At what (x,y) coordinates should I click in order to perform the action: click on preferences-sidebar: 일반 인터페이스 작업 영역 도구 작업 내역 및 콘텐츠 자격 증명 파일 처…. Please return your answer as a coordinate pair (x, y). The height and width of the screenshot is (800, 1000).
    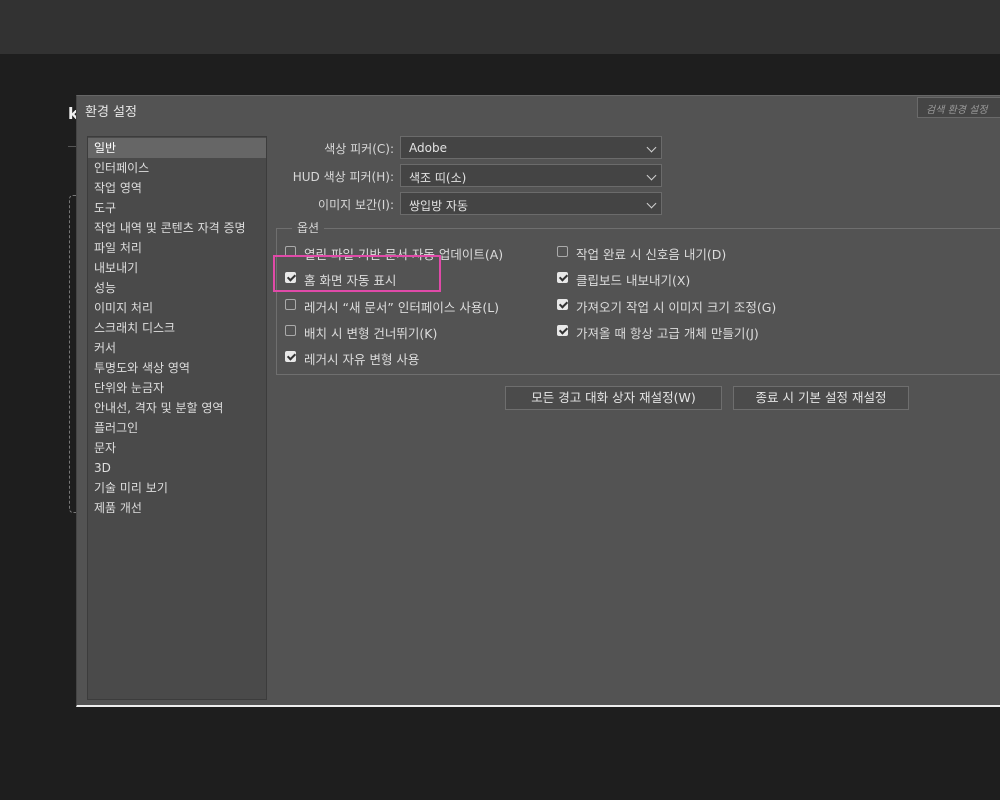
    Looking at the image, I should click on (177, 418).